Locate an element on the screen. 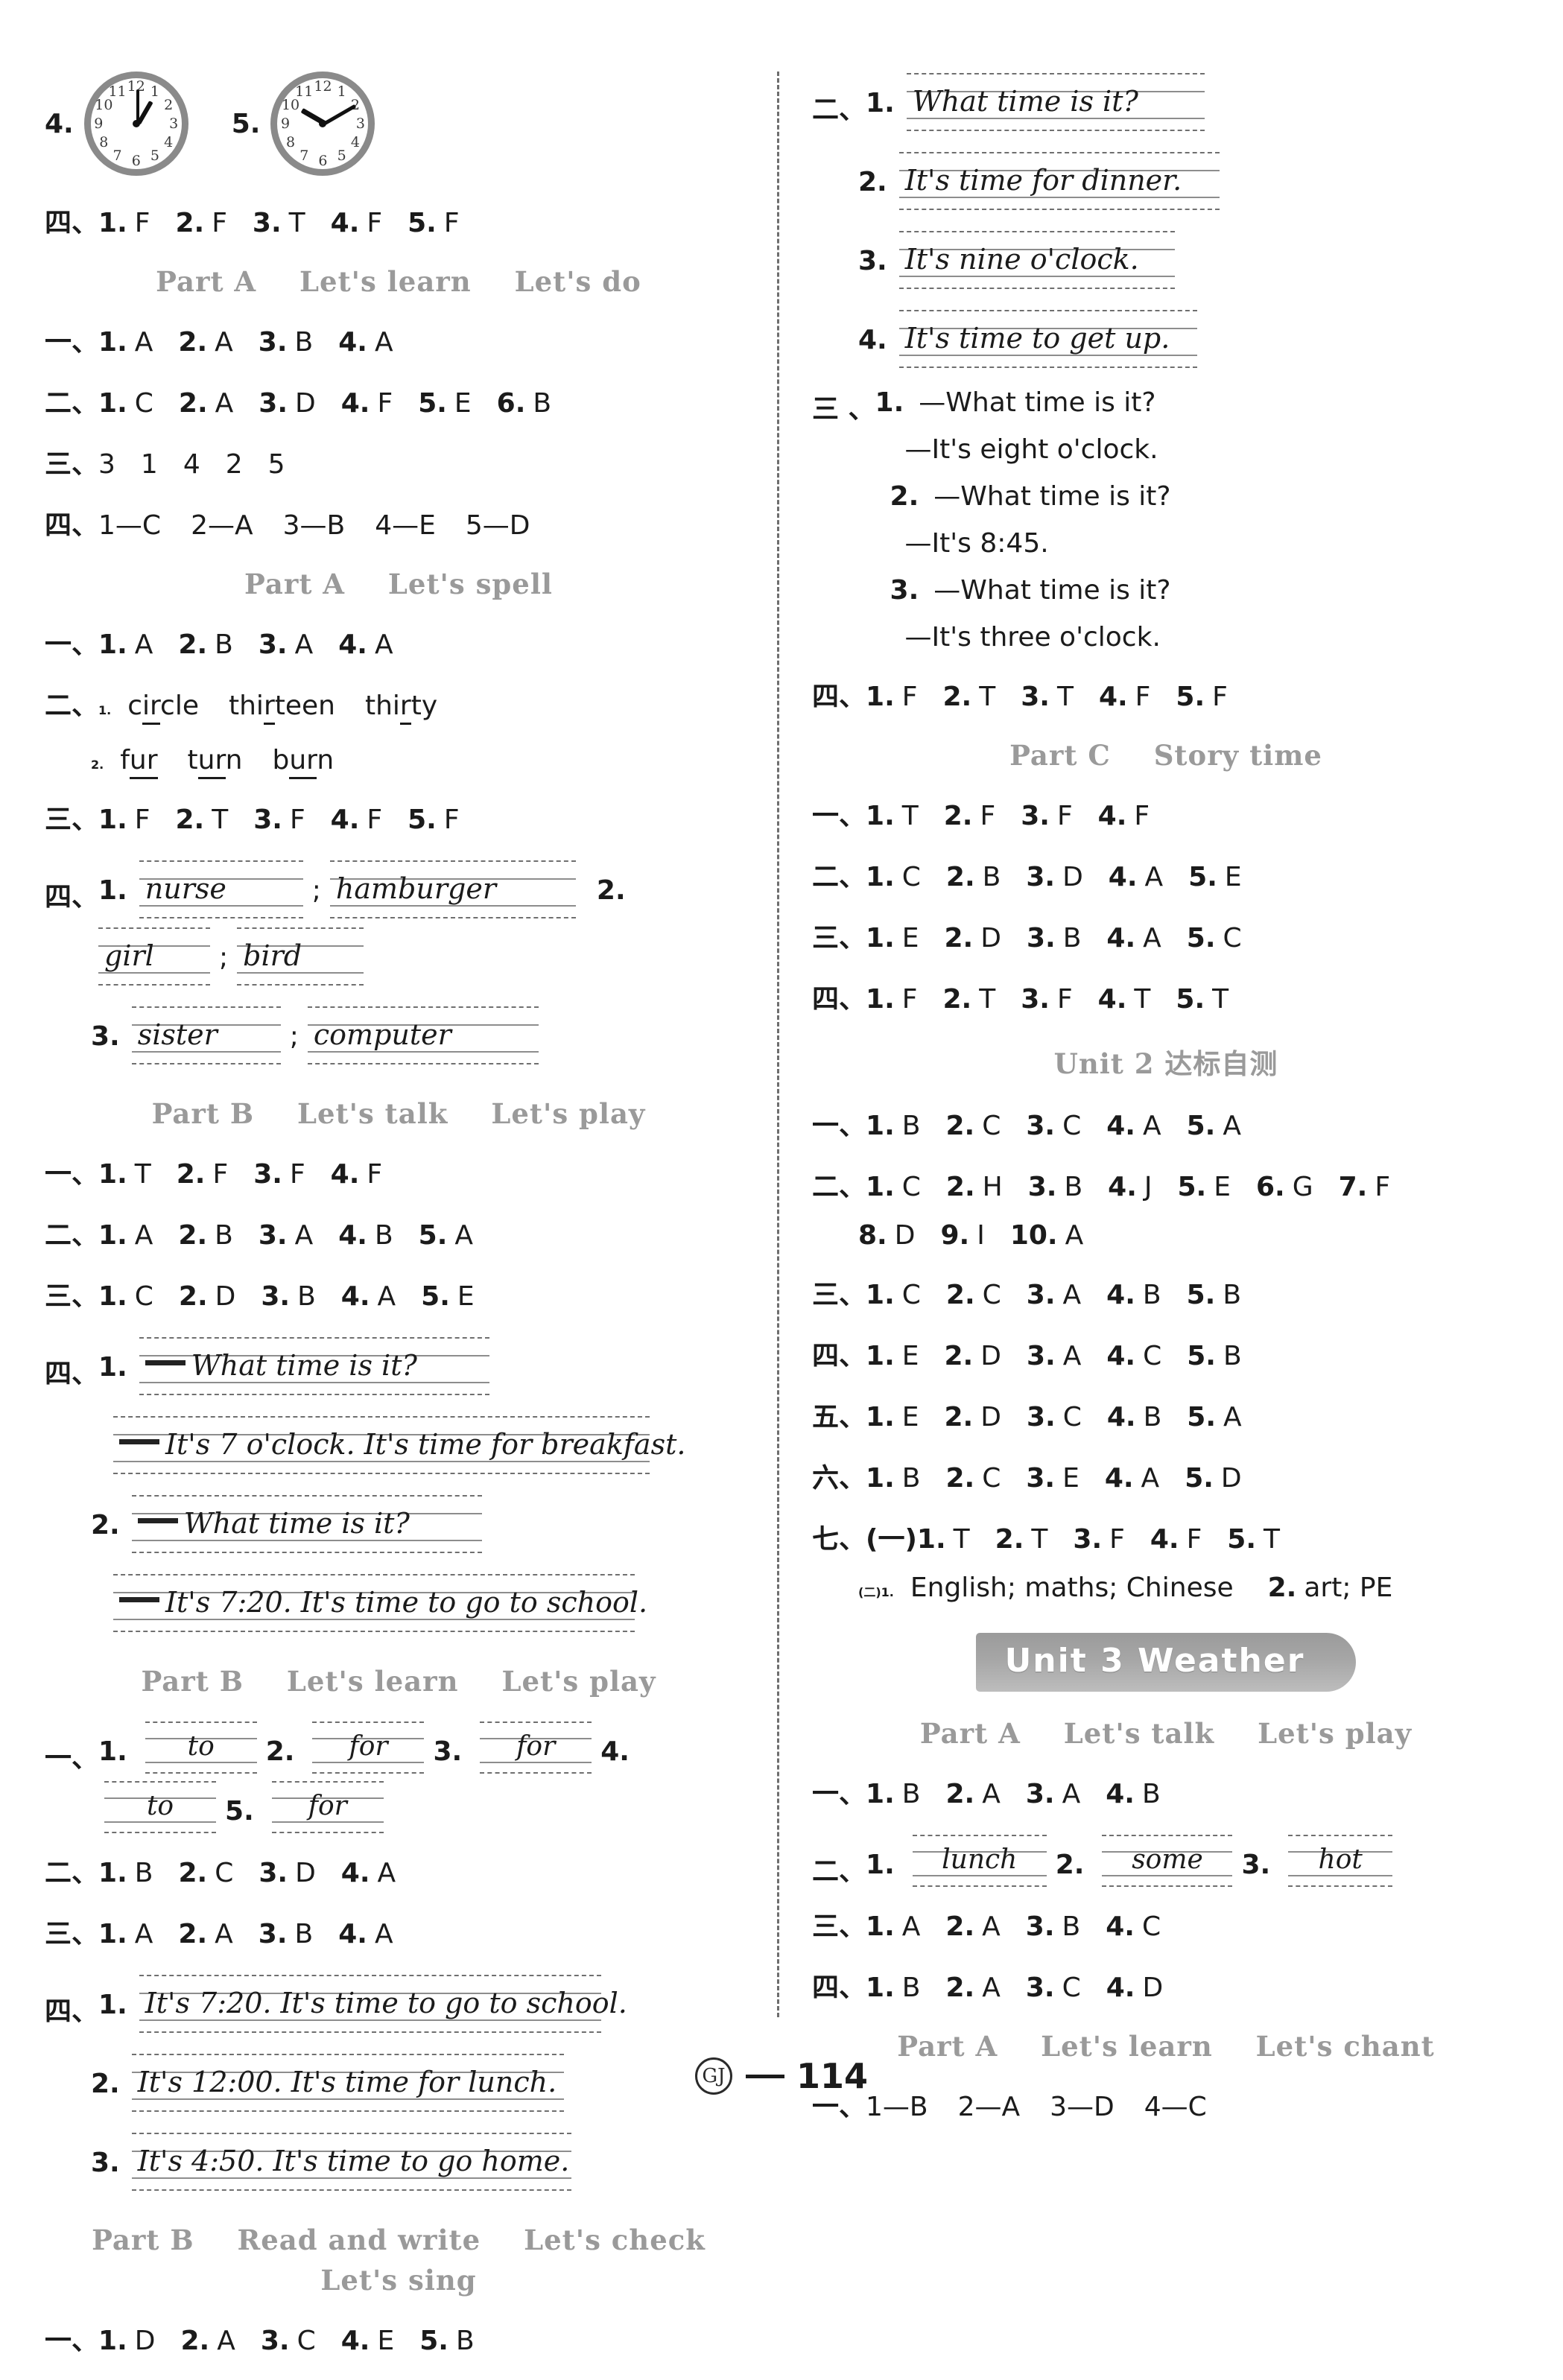 Image resolution: width=1563 pixels, height=2380 pixels. answer-item: 5. A is located at coordinates (1214, 1417).